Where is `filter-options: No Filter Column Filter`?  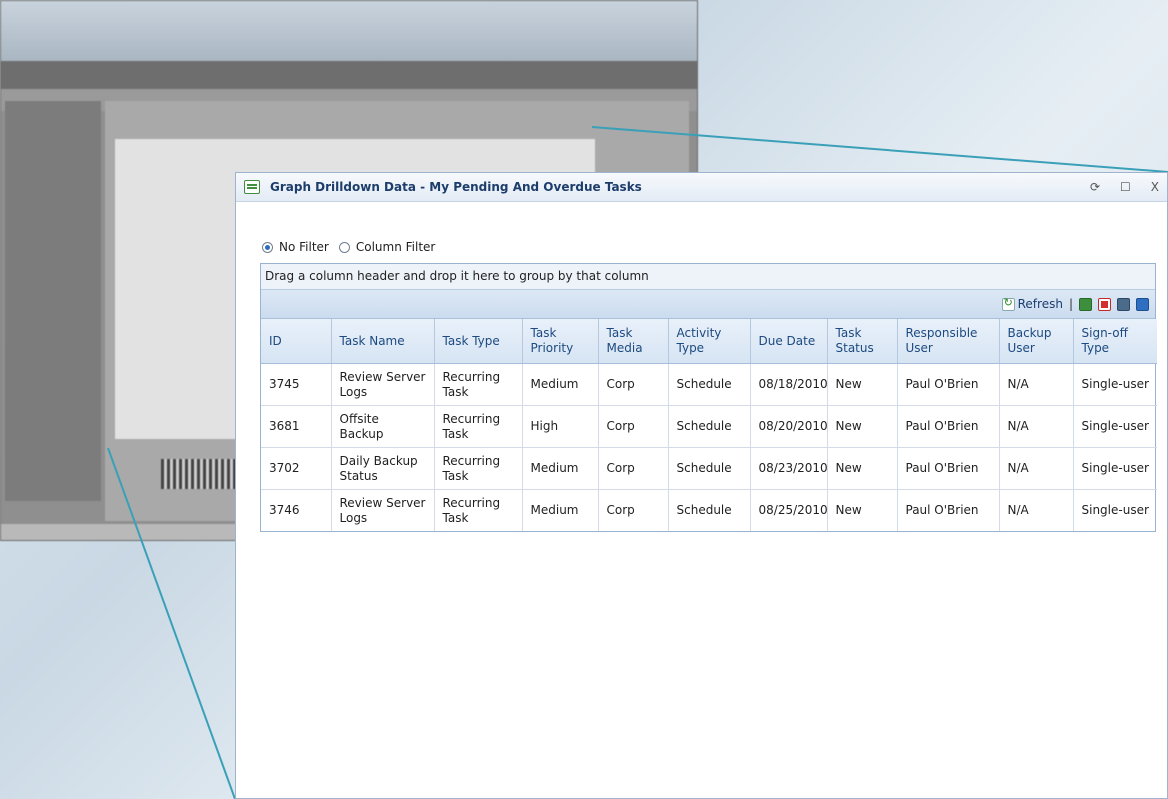
filter-options: No Filter Column Filter is located at coordinates (348, 247).